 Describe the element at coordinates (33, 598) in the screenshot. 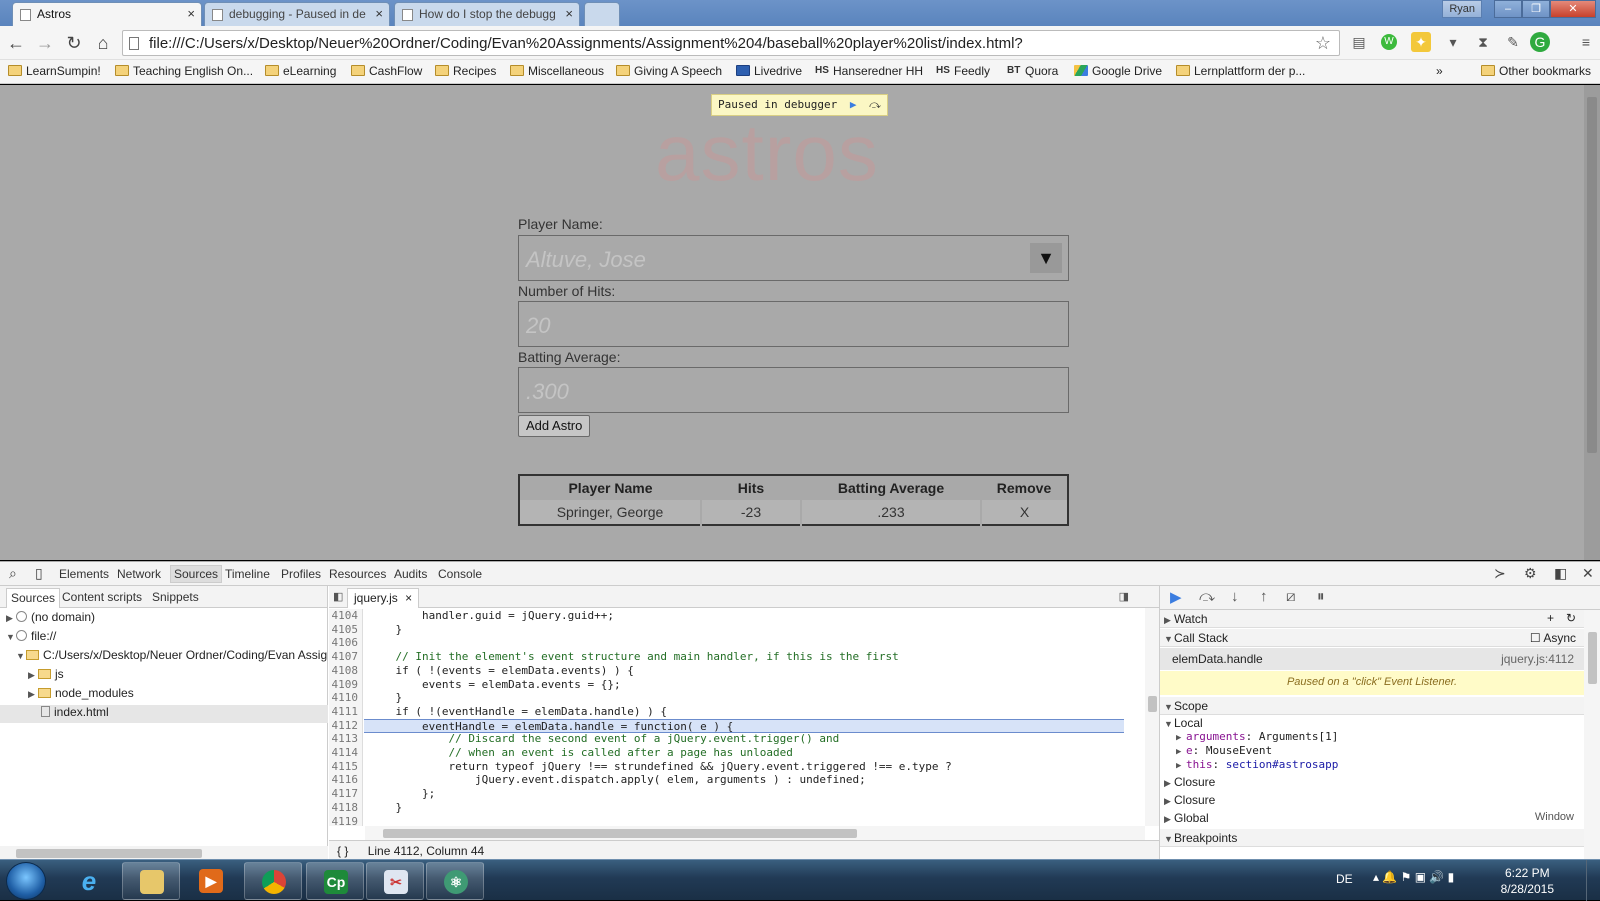

I see `nav-tab-sources: Sources` at that location.